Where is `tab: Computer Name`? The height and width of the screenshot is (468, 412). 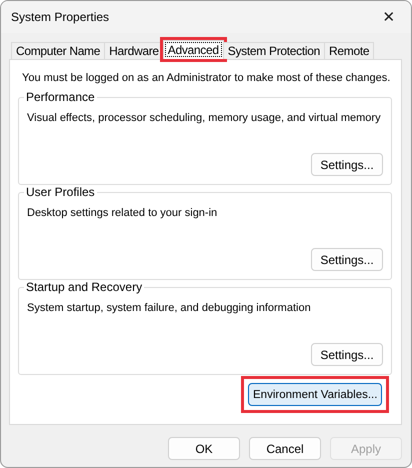 tab: Computer Name is located at coordinates (58, 50).